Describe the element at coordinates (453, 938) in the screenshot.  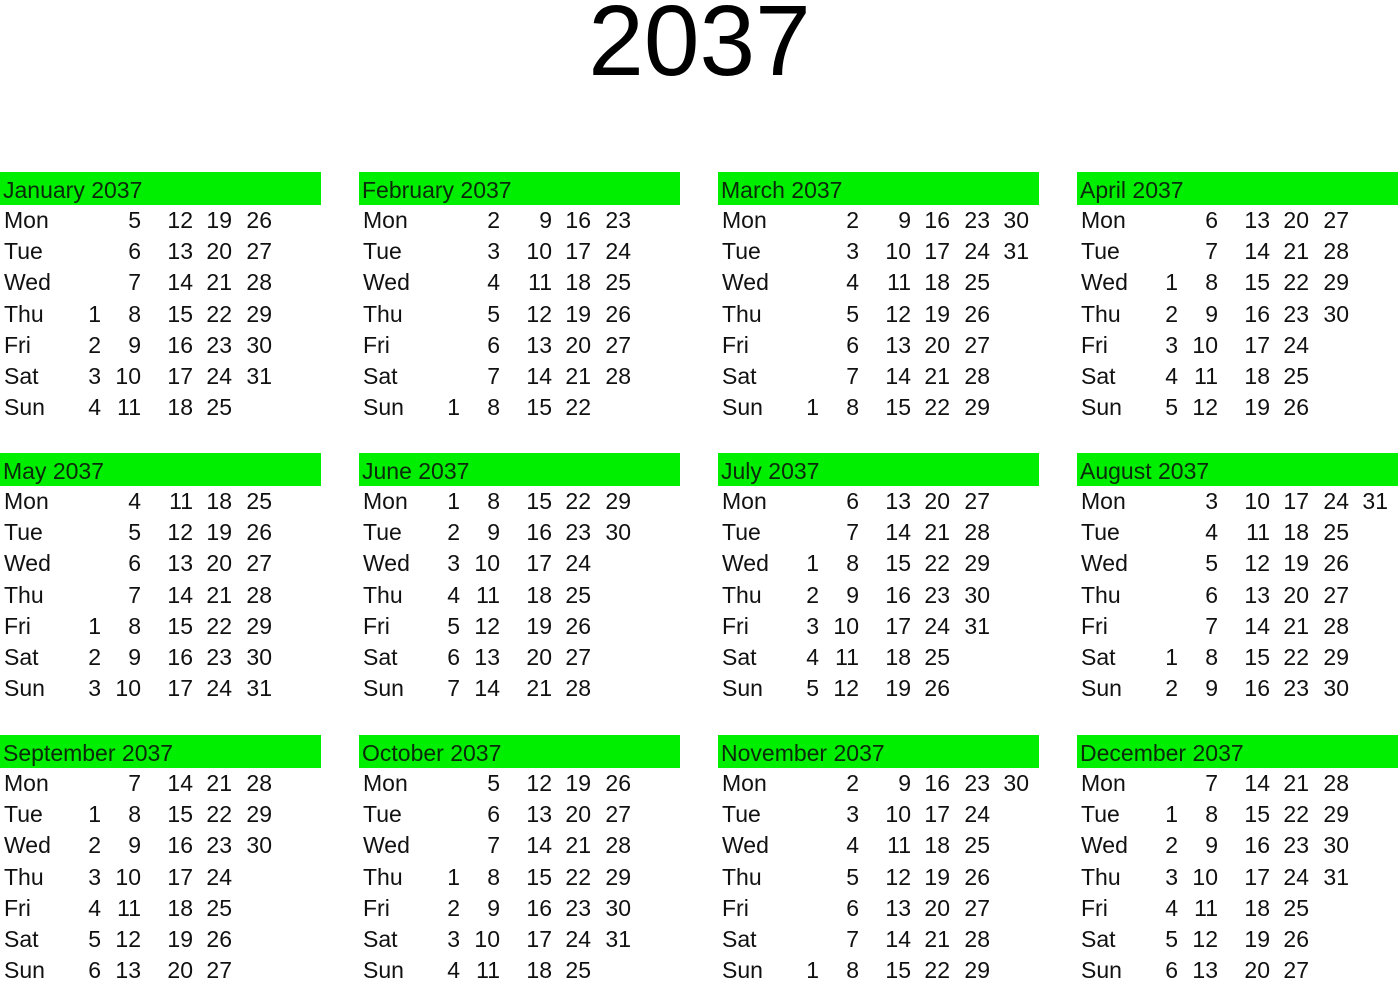
I see `date-cell: 3` at that location.